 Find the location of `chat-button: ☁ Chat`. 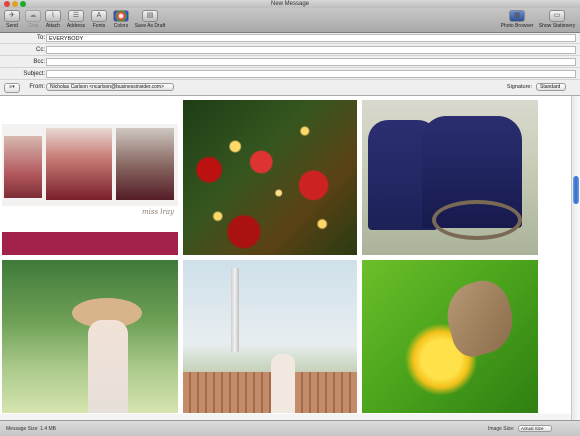

chat-button: ☁ Chat is located at coordinates (33, 20).